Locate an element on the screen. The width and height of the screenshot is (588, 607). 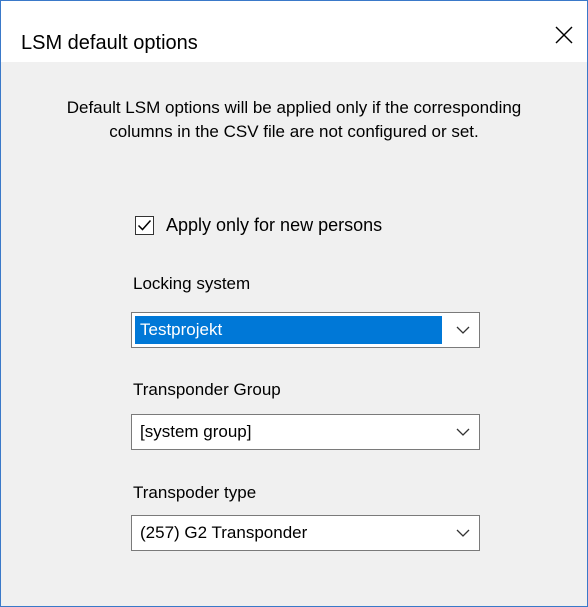
window-title: LSM default options is located at coordinates (109, 43).